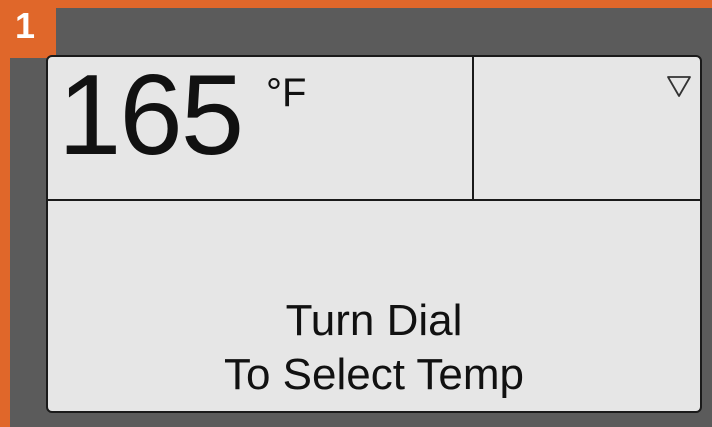 The height and width of the screenshot is (427, 712). I want to click on step-badge: 1, so click(28, 29).